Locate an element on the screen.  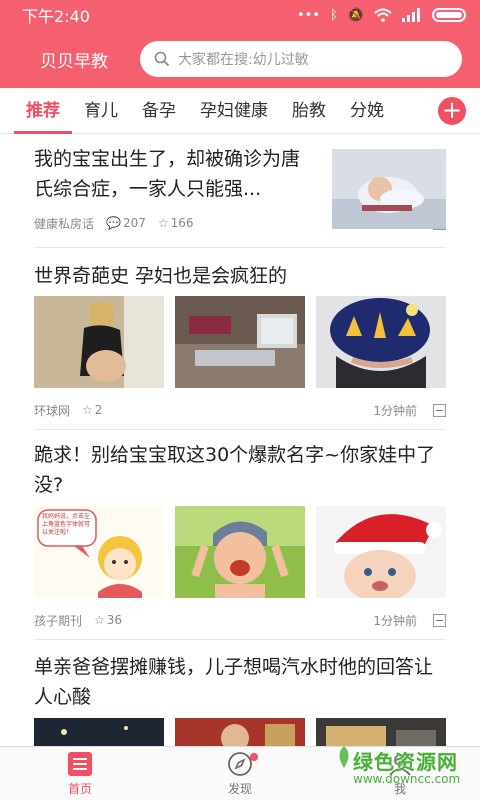
nav-me: 我 is located at coordinates (400, 773).